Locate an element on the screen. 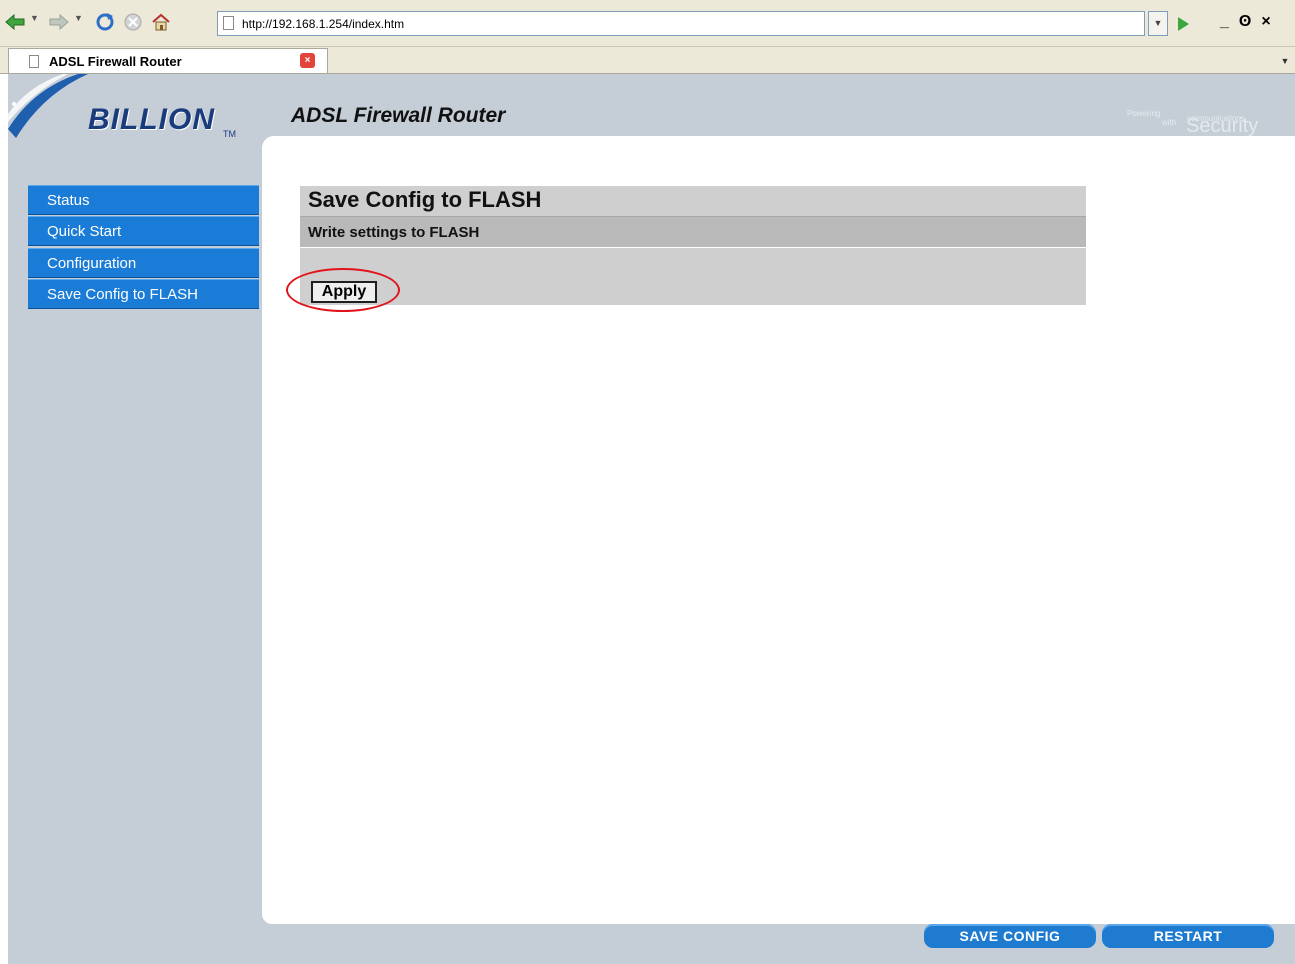  sidebar-item-save-config: Save Config to FLASH is located at coordinates (143, 294).